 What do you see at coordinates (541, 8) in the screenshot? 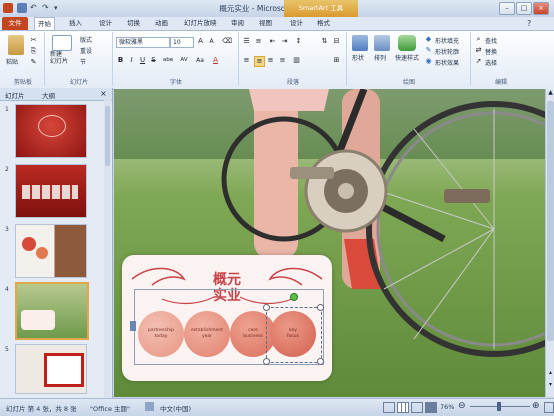
I see `close-button: ×` at bounding box center [541, 8].